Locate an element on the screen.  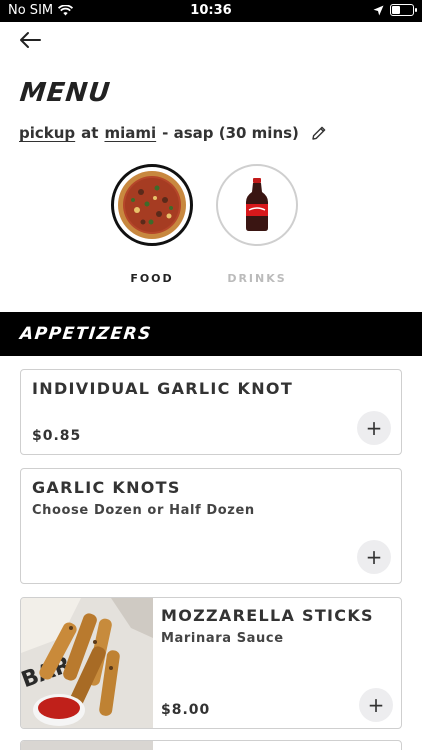
category-drinks-circle is located at coordinates (257, 205).